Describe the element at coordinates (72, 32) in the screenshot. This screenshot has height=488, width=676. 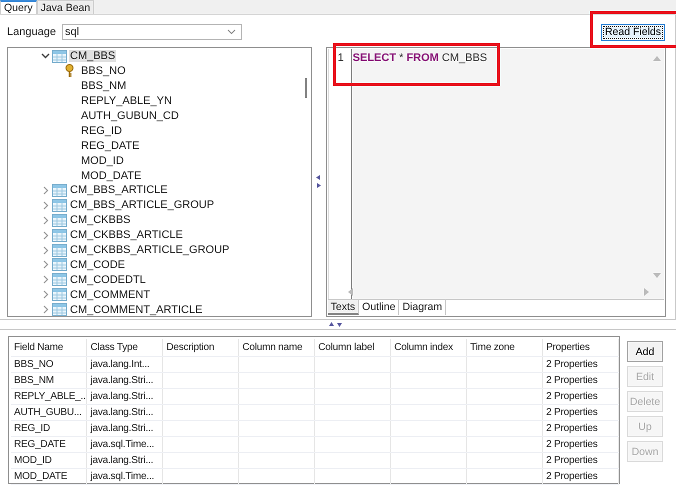
I see `language-value: sql` at that location.